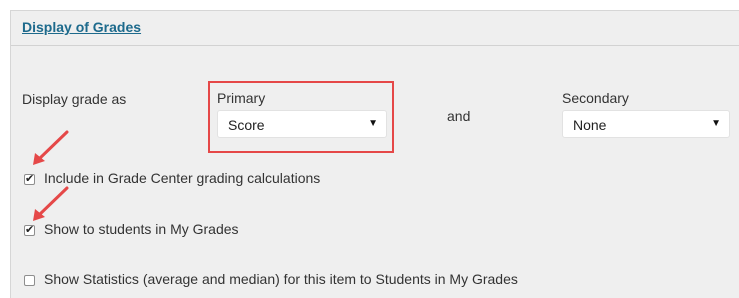 The width and height of the screenshot is (739, 298). I want to click on show-statistics-checkbox, so click(29, 280).